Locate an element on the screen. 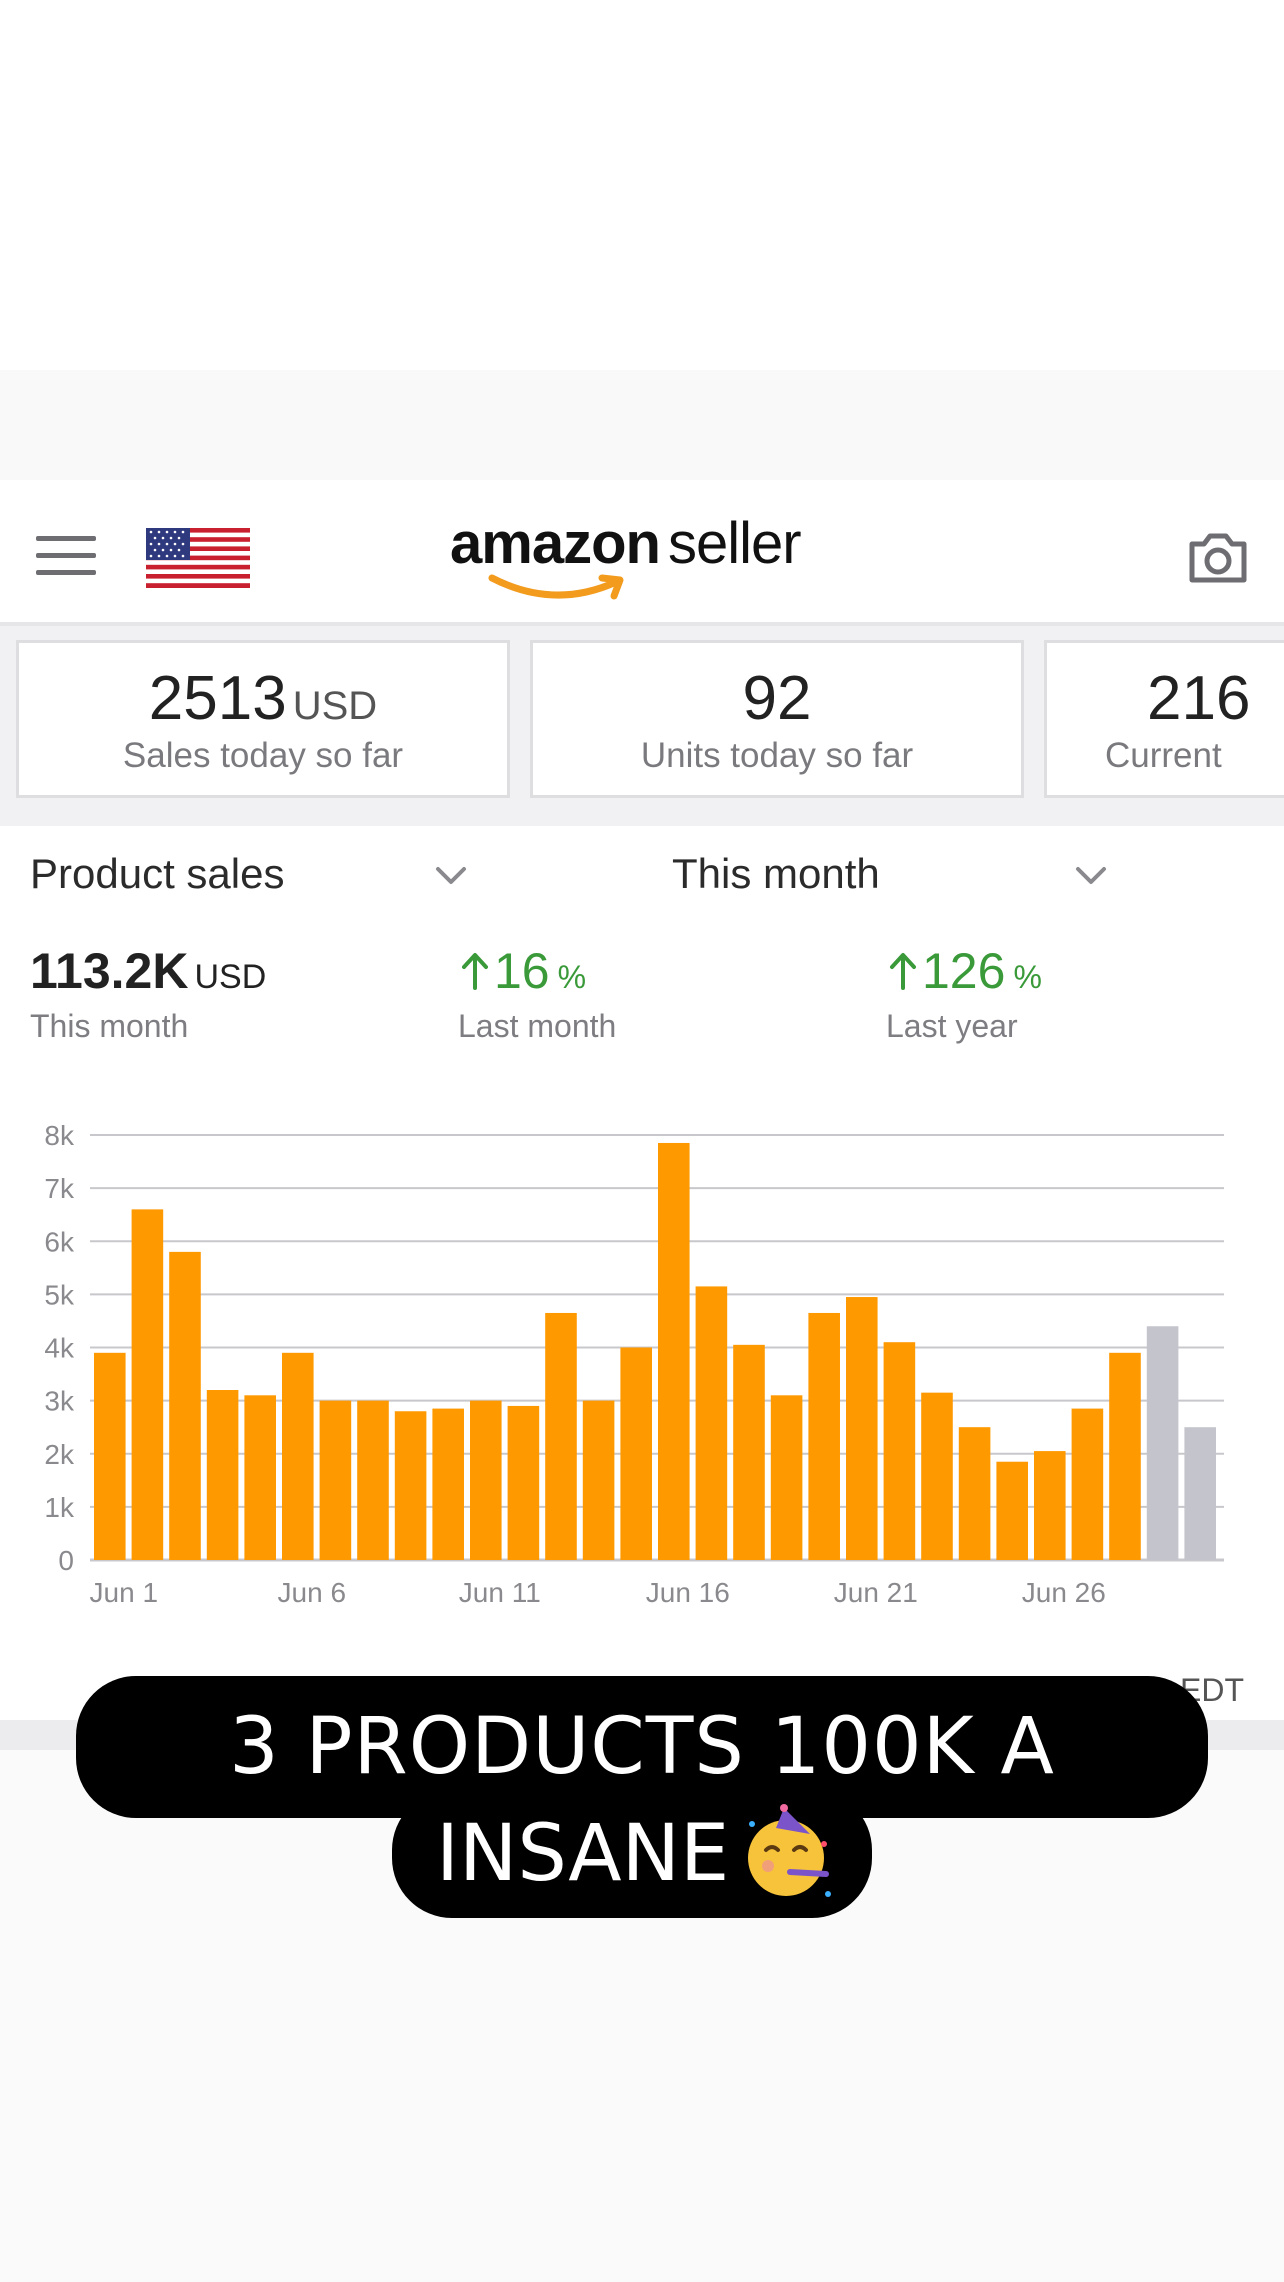 The width and height of the screenshot is (1284, 2282). y-tick-label: 1k is located at coordinates (59, 1507).